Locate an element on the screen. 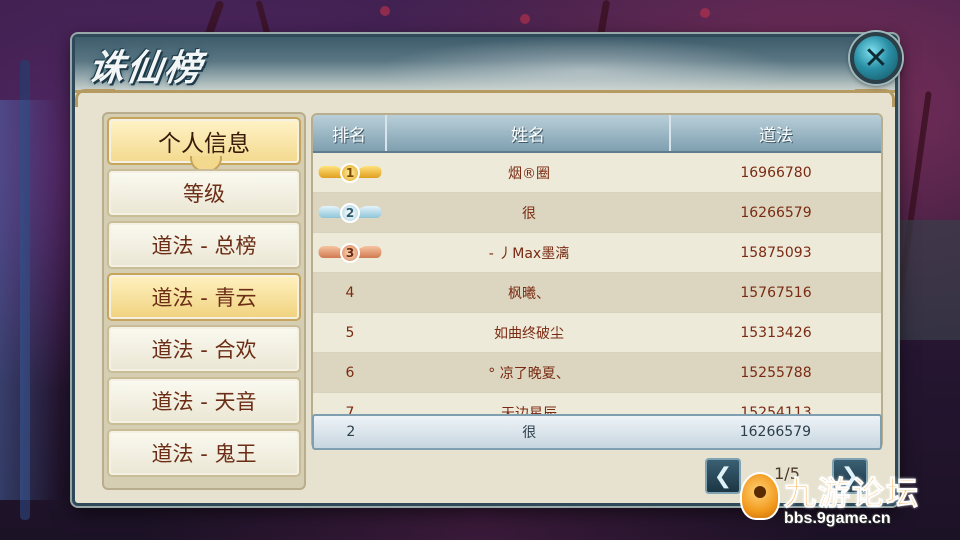  rank-number: 2 is located at coordinates (350, 212).